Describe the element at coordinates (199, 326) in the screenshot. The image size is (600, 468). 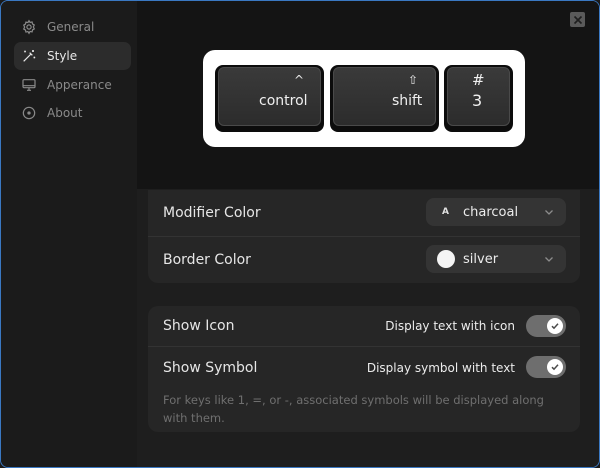
I see `show-icon-label: Show Icon` at that location.